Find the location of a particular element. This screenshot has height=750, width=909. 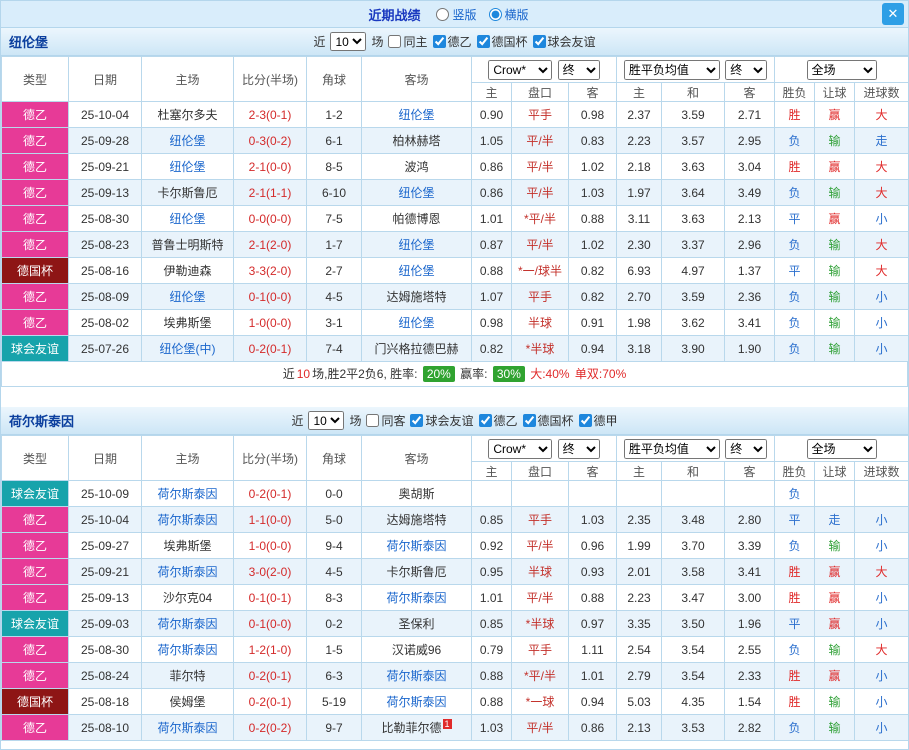

league-badge: 球会友谊 is located at coordinates (35, 493).